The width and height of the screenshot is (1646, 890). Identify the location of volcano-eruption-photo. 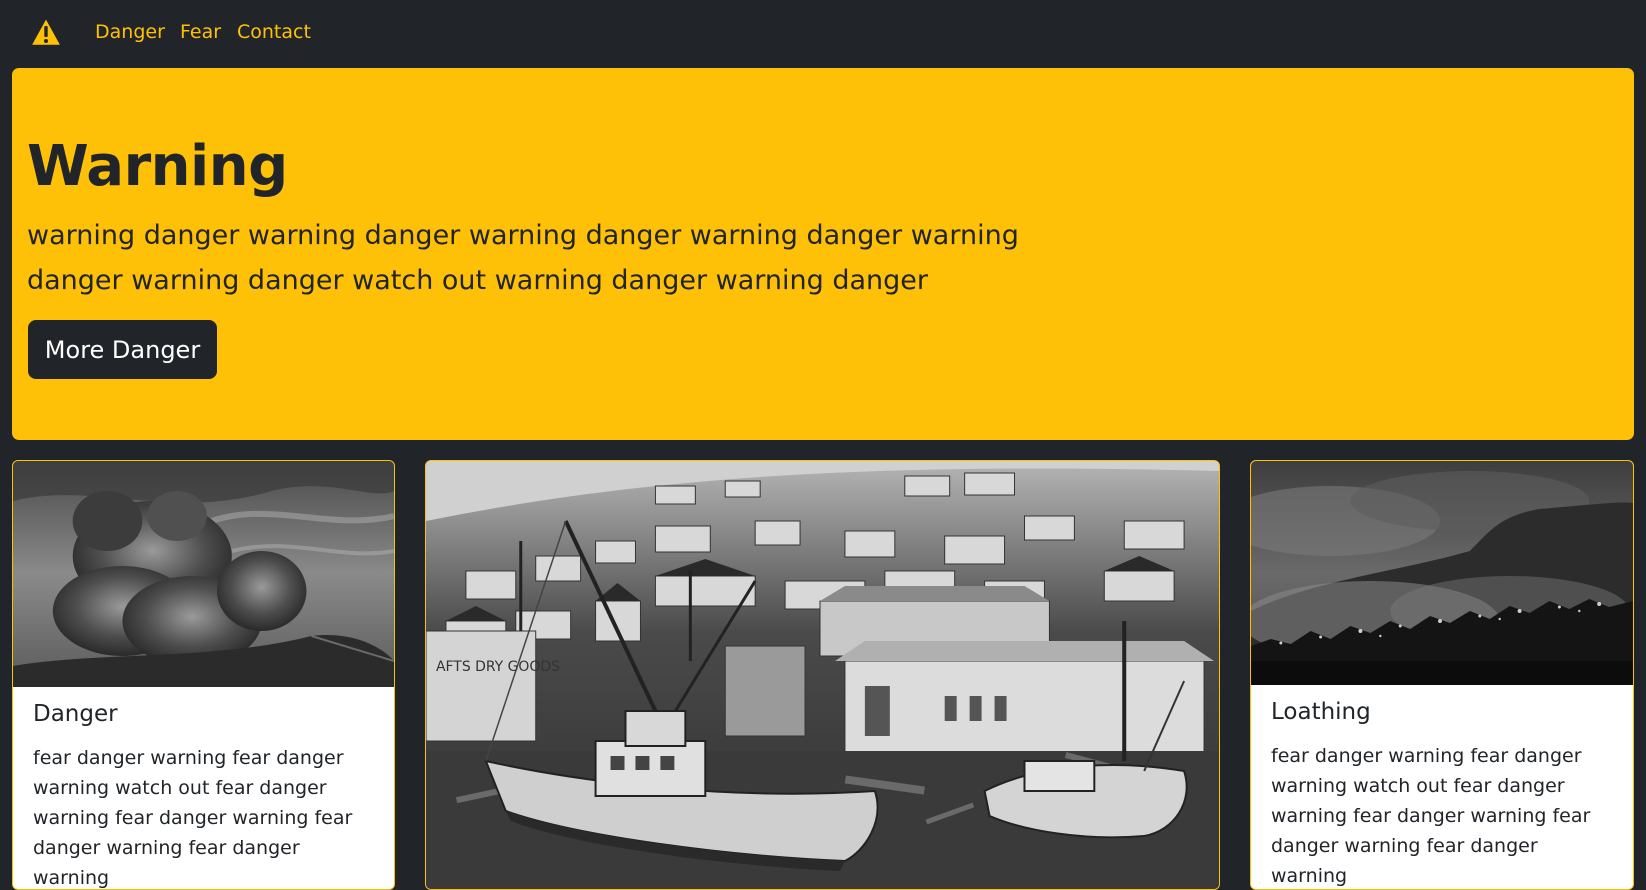
(203, 574).